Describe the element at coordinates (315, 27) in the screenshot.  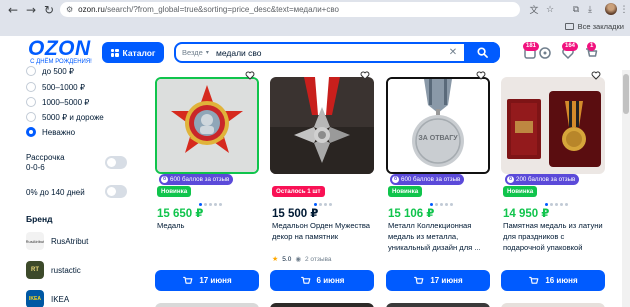
I see `bookmarks-bar: Все закладки` at that location.